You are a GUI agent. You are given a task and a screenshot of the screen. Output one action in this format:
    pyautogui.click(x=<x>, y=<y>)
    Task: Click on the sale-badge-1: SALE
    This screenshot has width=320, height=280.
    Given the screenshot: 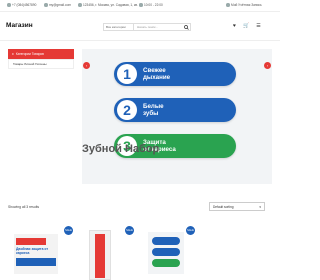 What is the action you would take?
    pyautogui.click(x=68, y=230)
    